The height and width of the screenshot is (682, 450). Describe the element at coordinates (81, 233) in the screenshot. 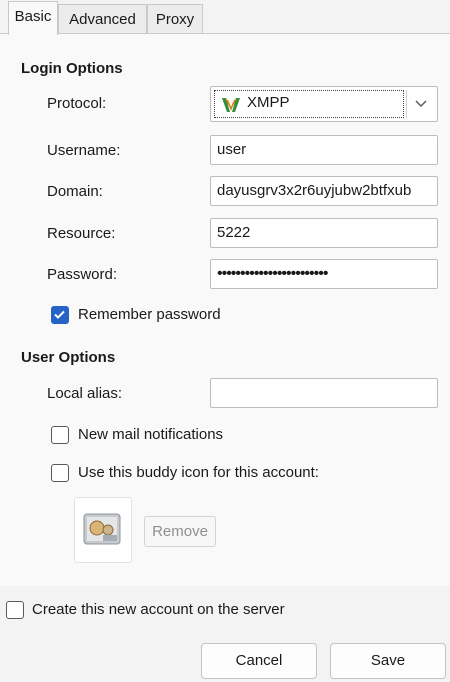

I see `resource-label: Resource:` at that location.